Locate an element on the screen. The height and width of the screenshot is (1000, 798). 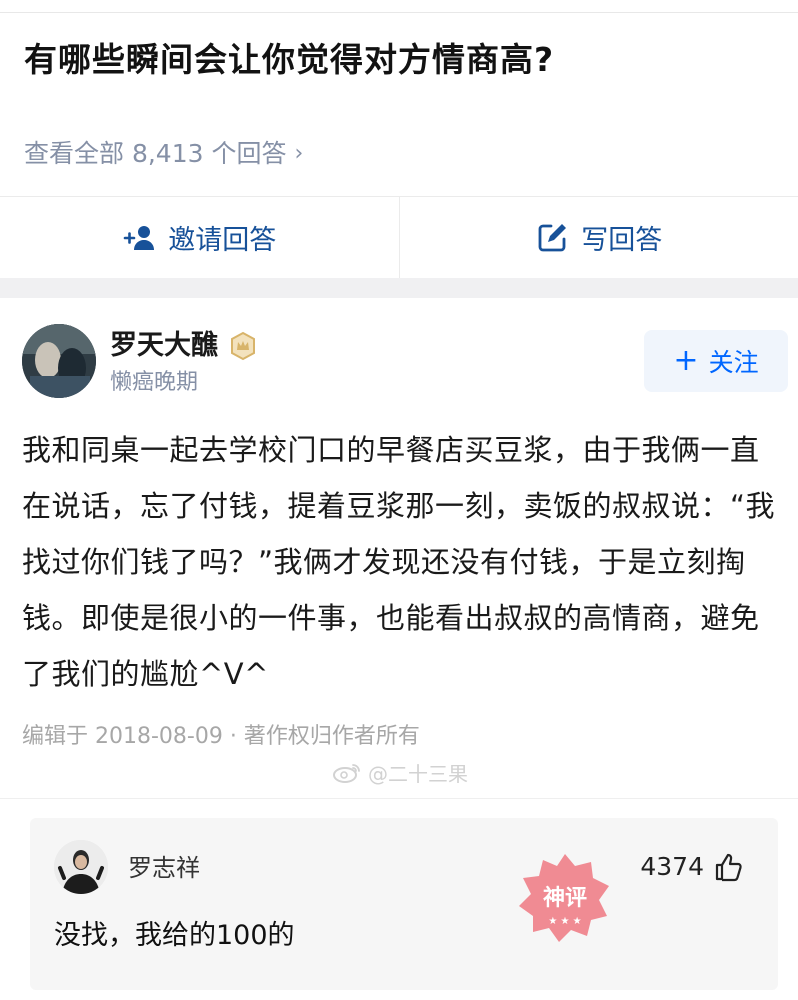
write-answer-label: 写回答 is located at coordinates (622, 240).